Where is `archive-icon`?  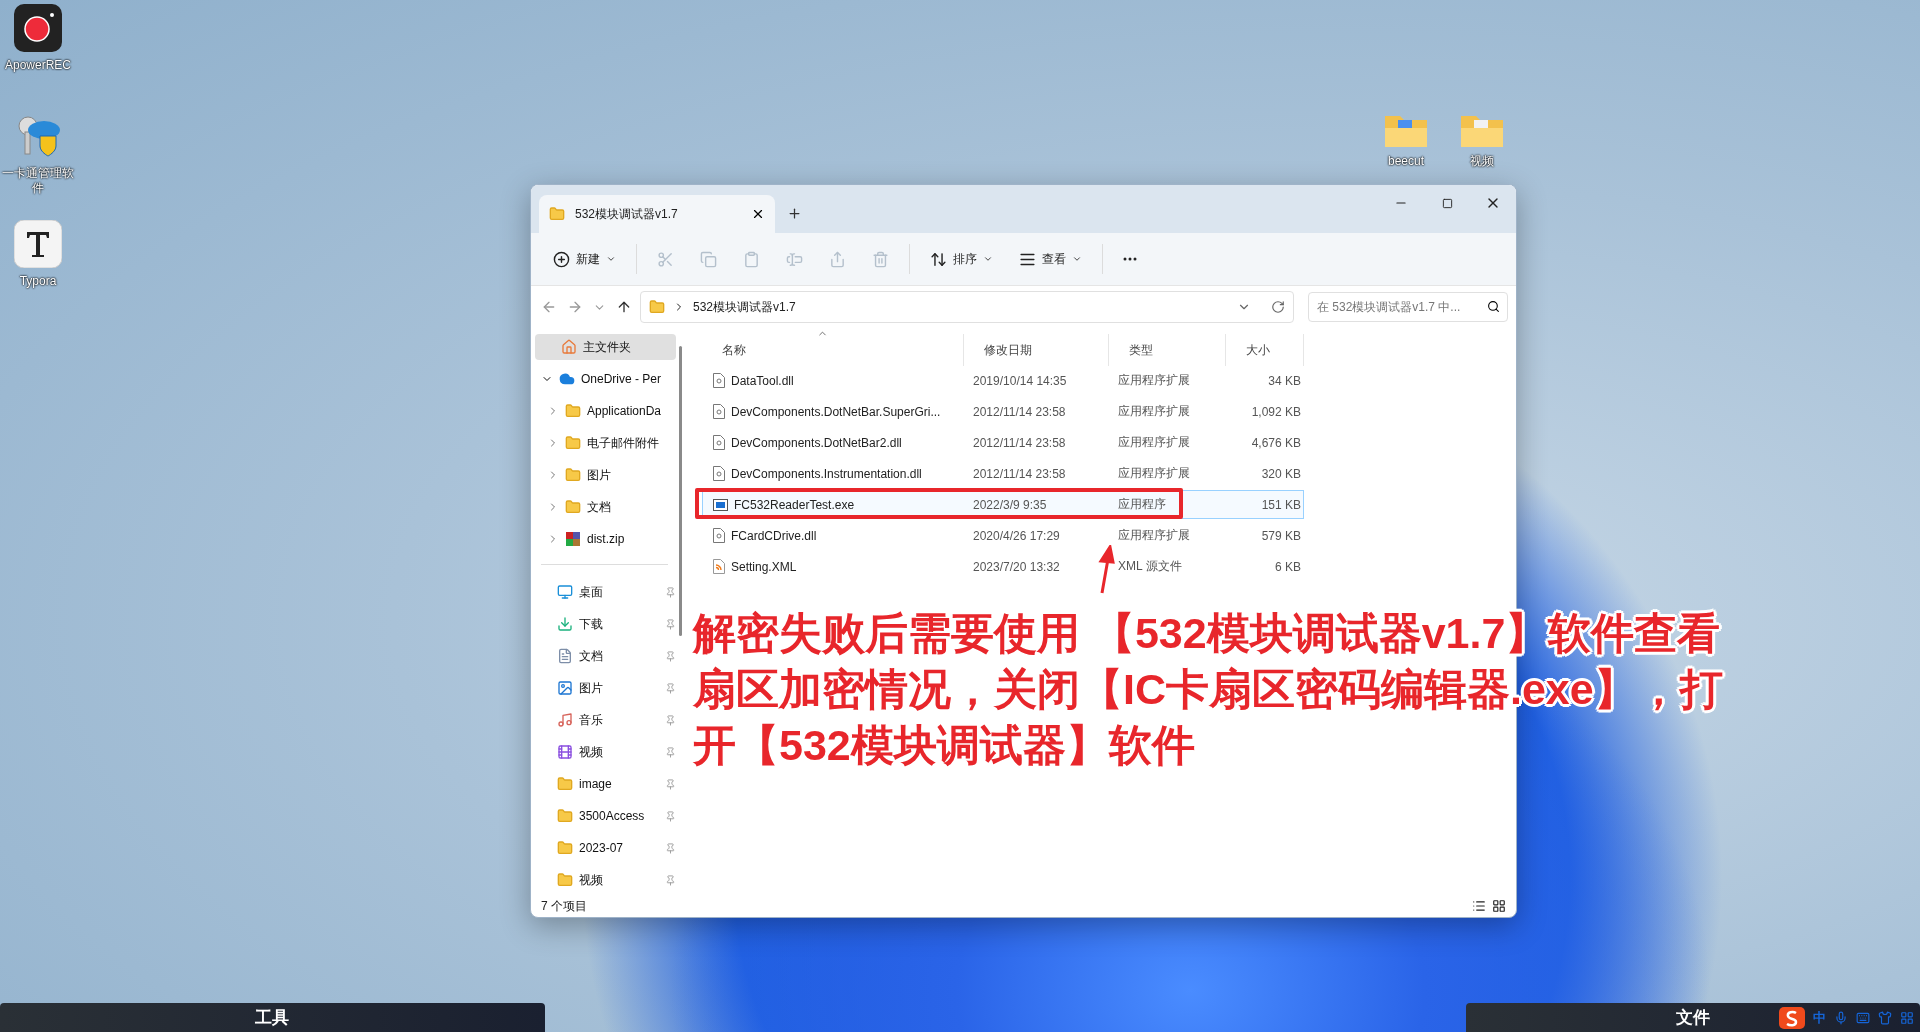 archive-icon is located at coordinates (573, 539).